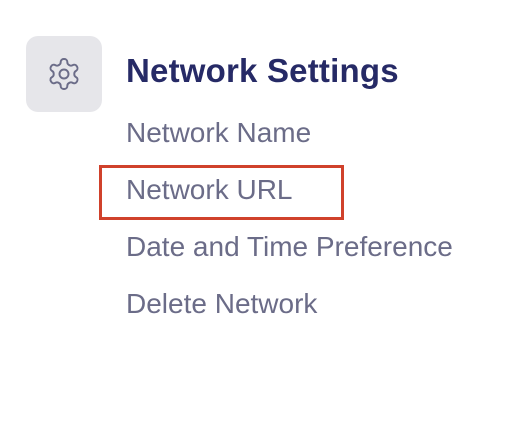 The width and height of the screenshot is (530, 428). Describe the element at coordinates (289, 138) in the screenshot. I see `menu-item-network-name: Network Name` at that location.